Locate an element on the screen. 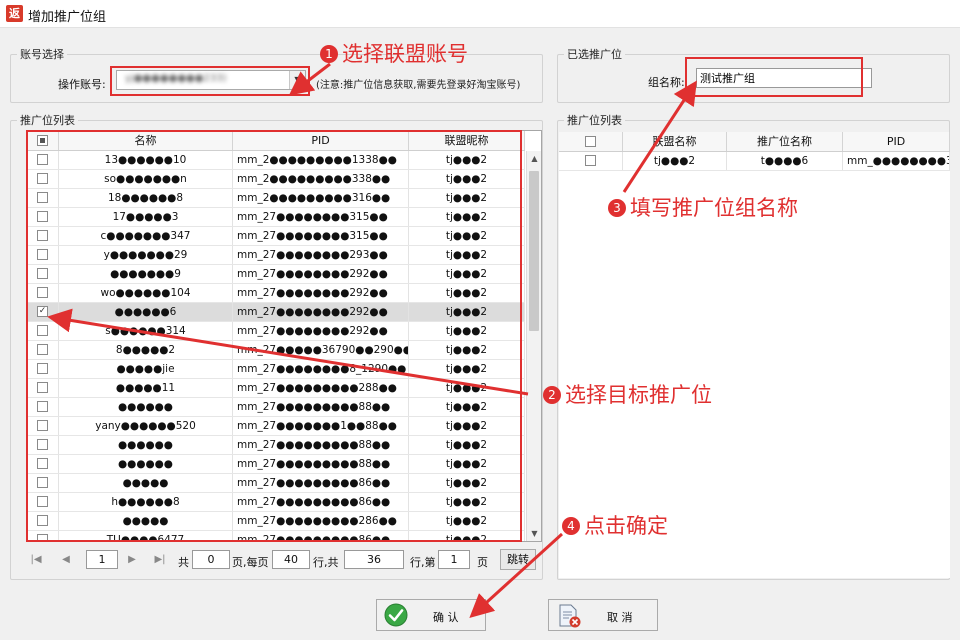 This screenshot has height=640, width=960. select-all-checkbox is located at coordinates (42, 140).